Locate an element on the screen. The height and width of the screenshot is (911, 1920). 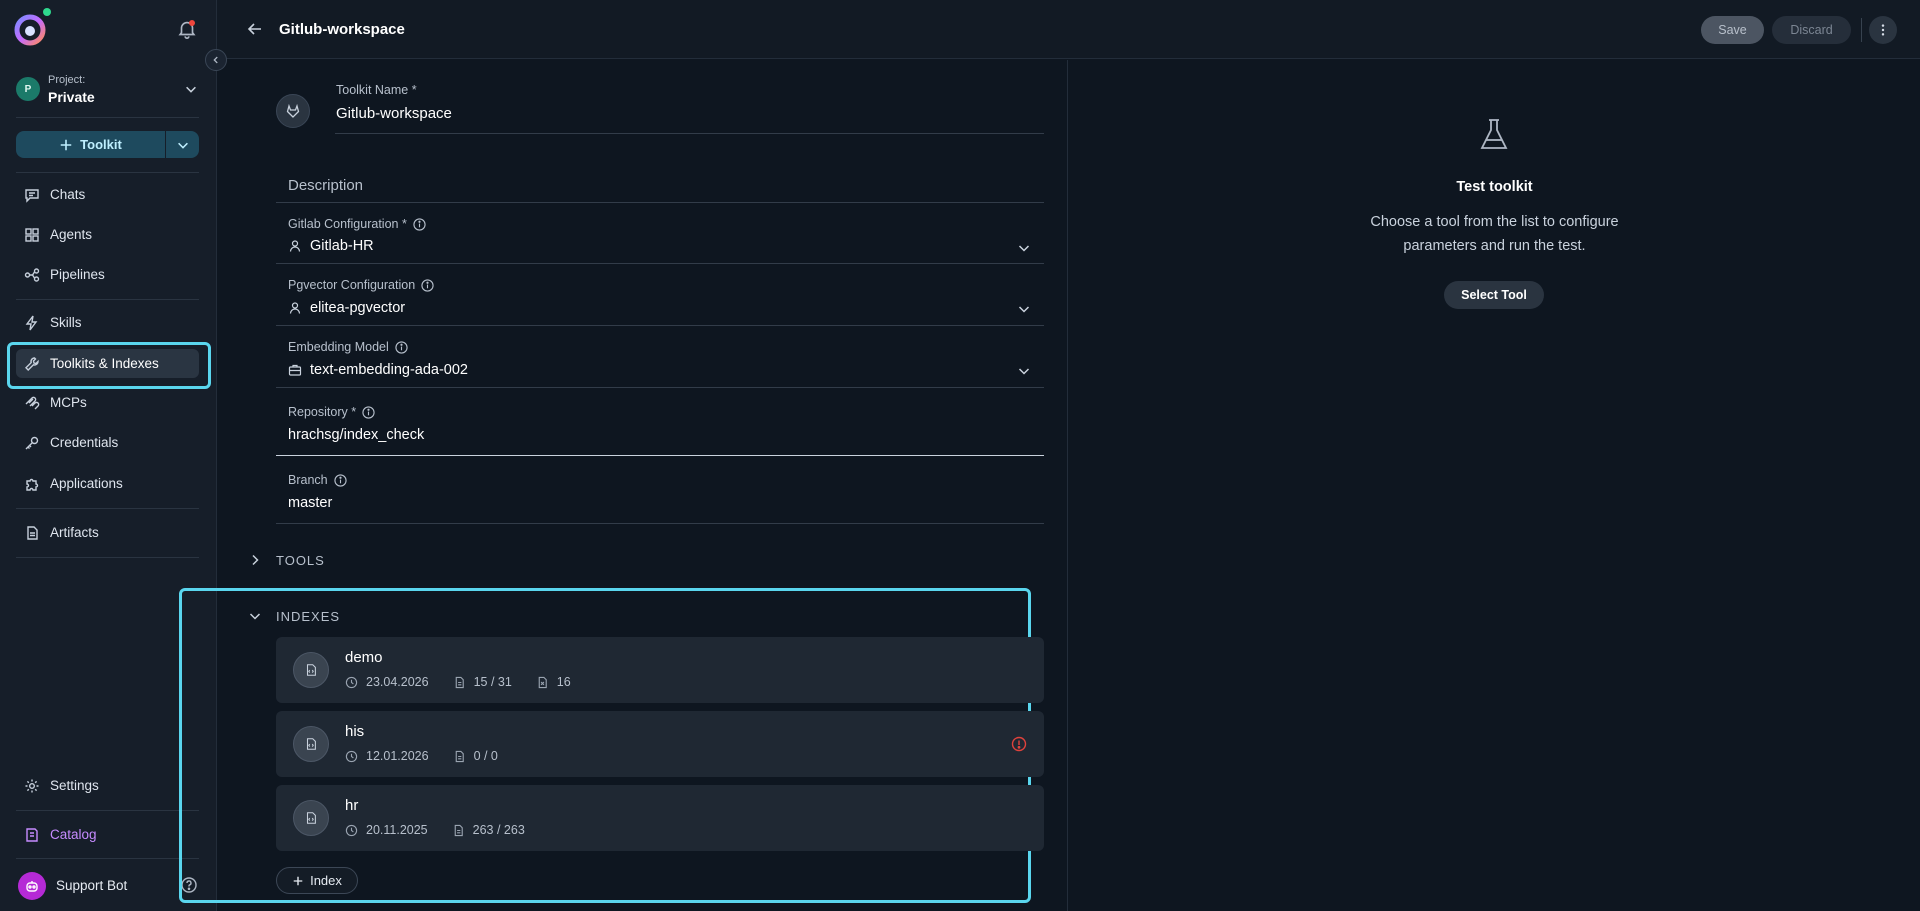
repository-input: hrachsg/index_check is located at coordinates (356, 435).